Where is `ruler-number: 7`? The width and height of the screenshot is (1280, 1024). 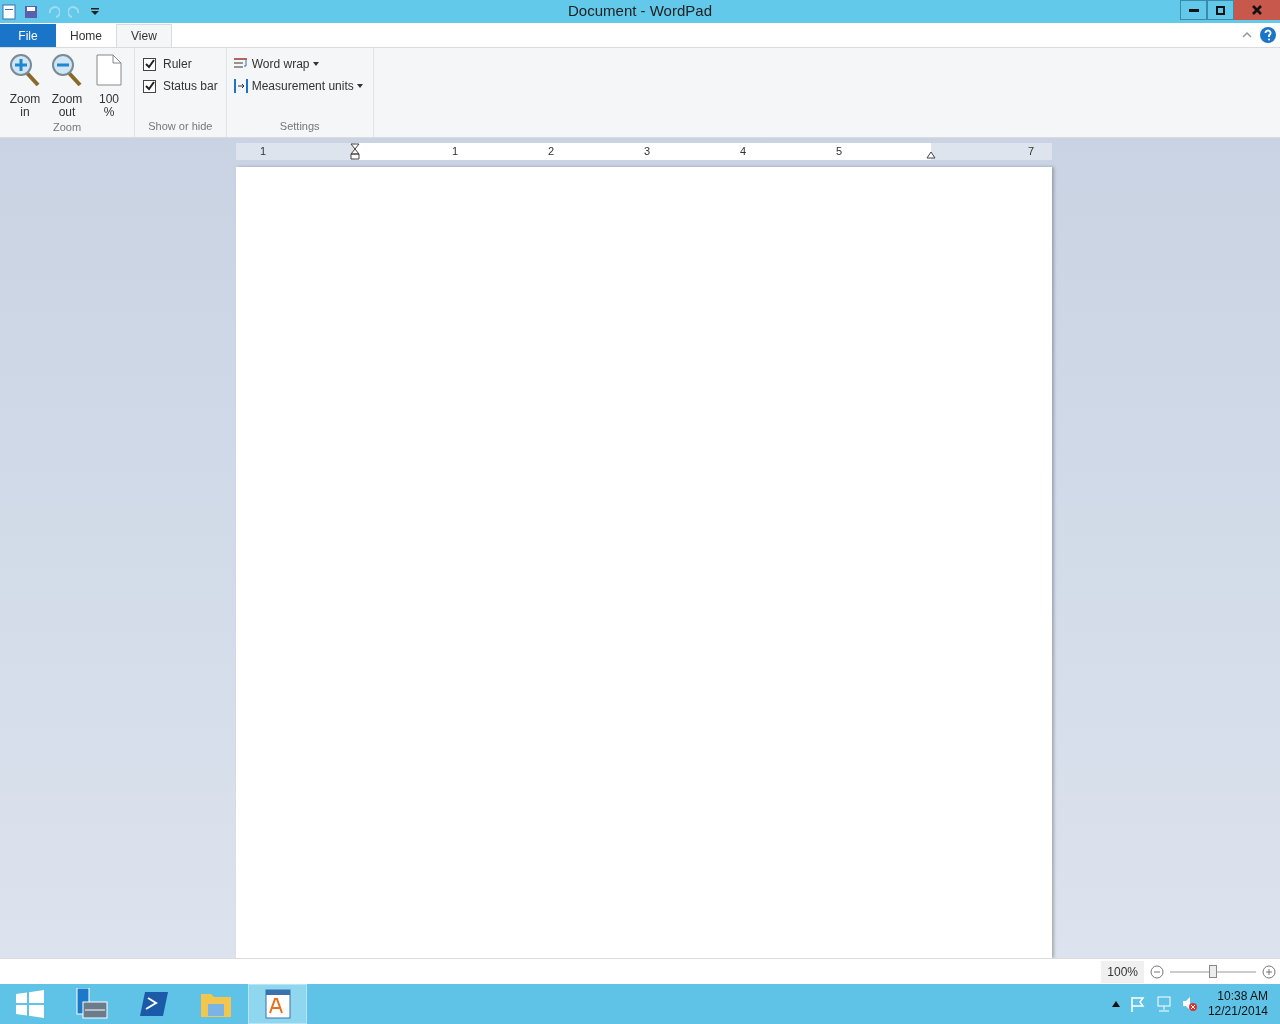 ruler-number: 7 is located at coordinates (1031, 151).